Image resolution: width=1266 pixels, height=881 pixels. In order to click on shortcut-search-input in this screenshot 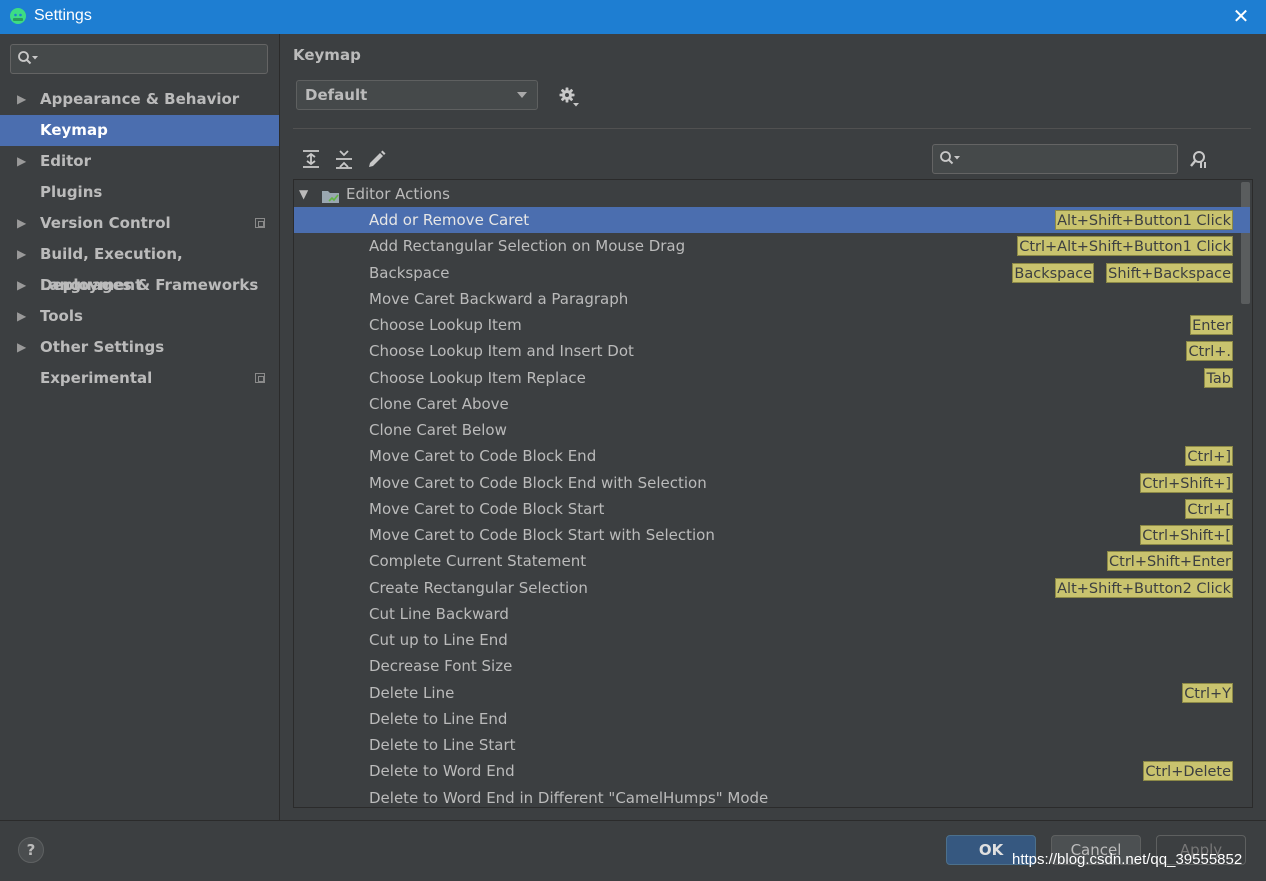, I will do `click(1055, 159)`.